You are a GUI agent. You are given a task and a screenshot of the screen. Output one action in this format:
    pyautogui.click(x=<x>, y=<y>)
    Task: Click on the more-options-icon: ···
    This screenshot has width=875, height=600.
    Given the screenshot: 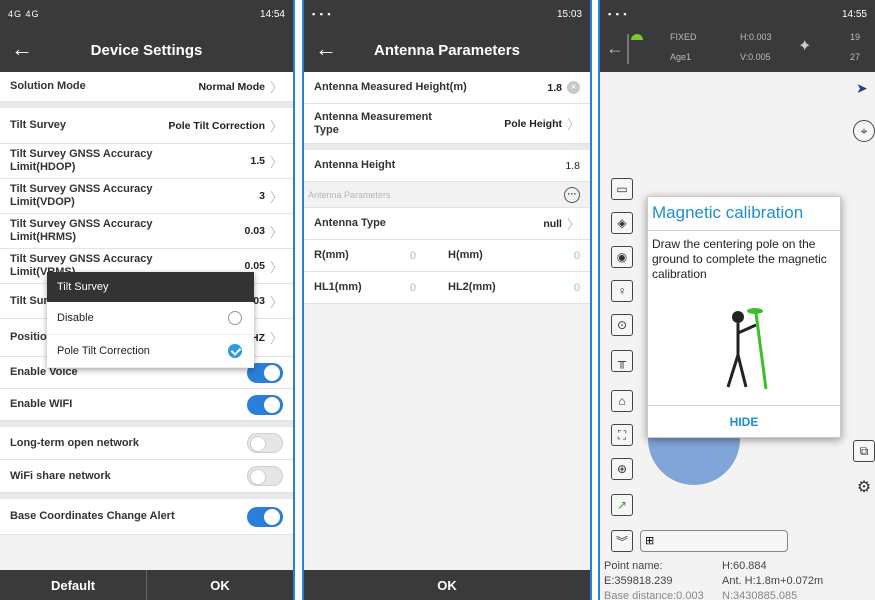 What is the action you would take?
    pyautogui.click(x=572, y=194)
    